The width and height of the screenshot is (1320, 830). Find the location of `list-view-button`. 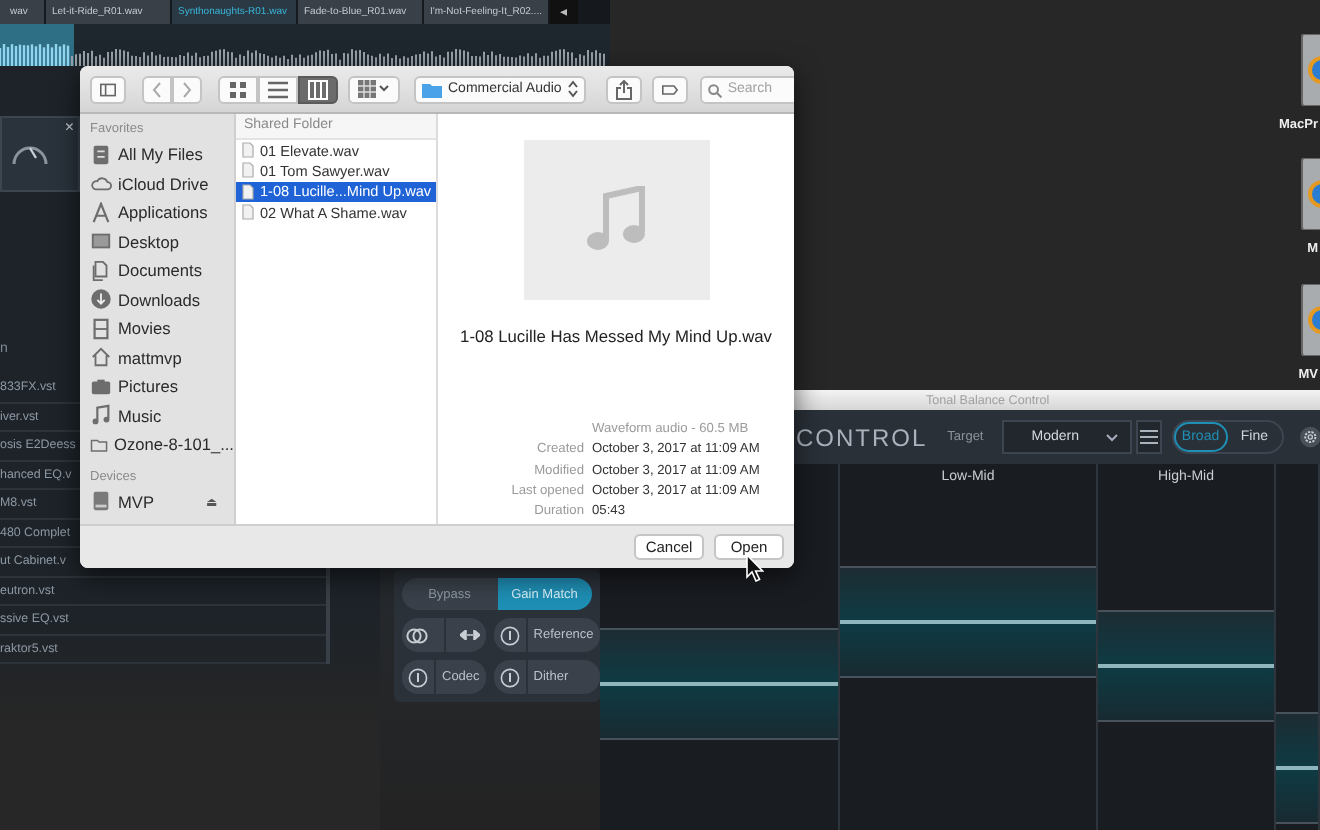

list-view-button is located at coordinates (278, 89).